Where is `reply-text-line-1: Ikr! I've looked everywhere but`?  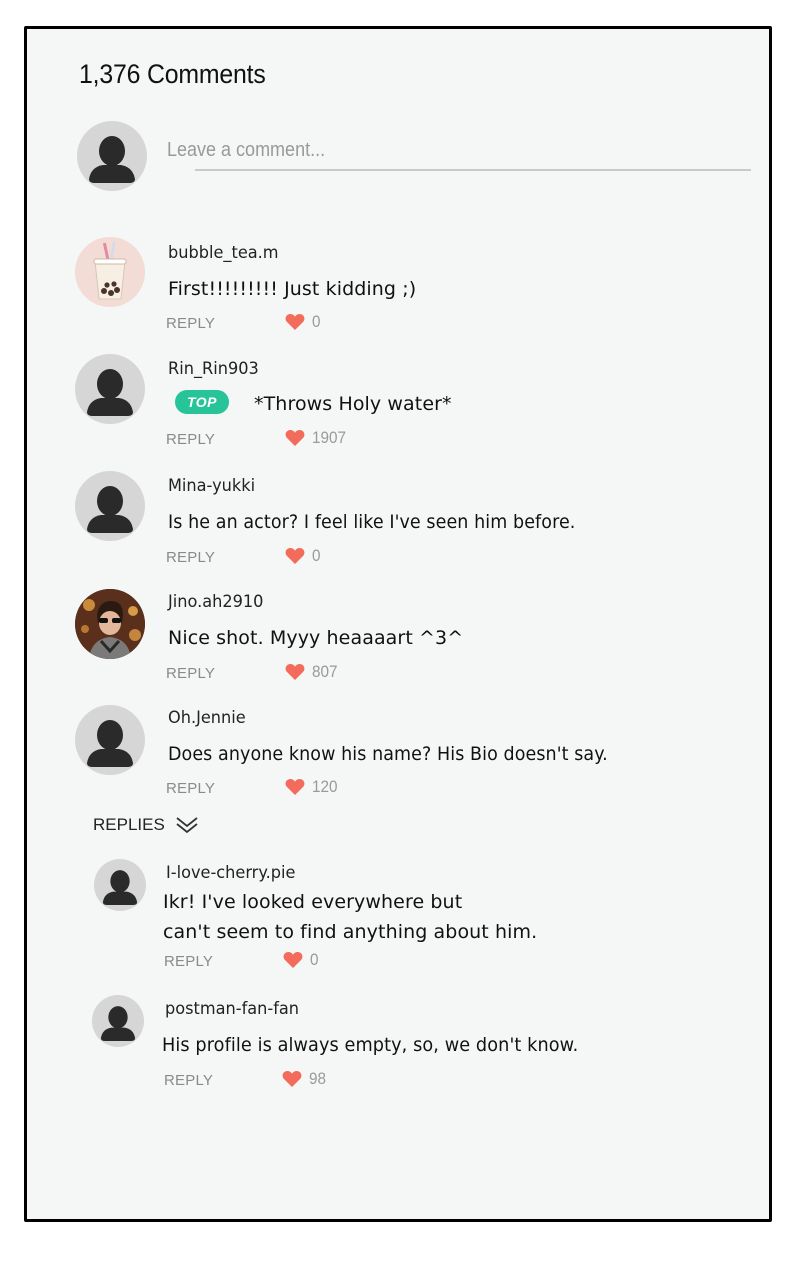 reply-text-line-1: Ikr! I've looked everywhere but is located at coordinates (313, 902).